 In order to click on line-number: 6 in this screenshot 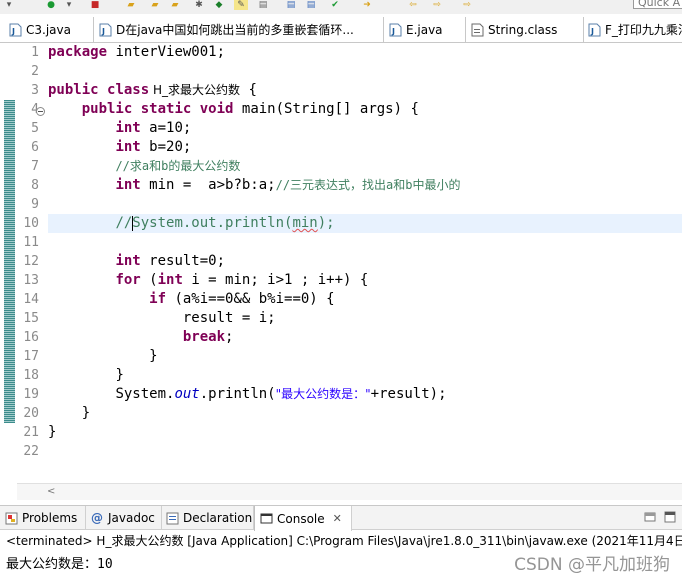, I will do `click(35, 147)`.